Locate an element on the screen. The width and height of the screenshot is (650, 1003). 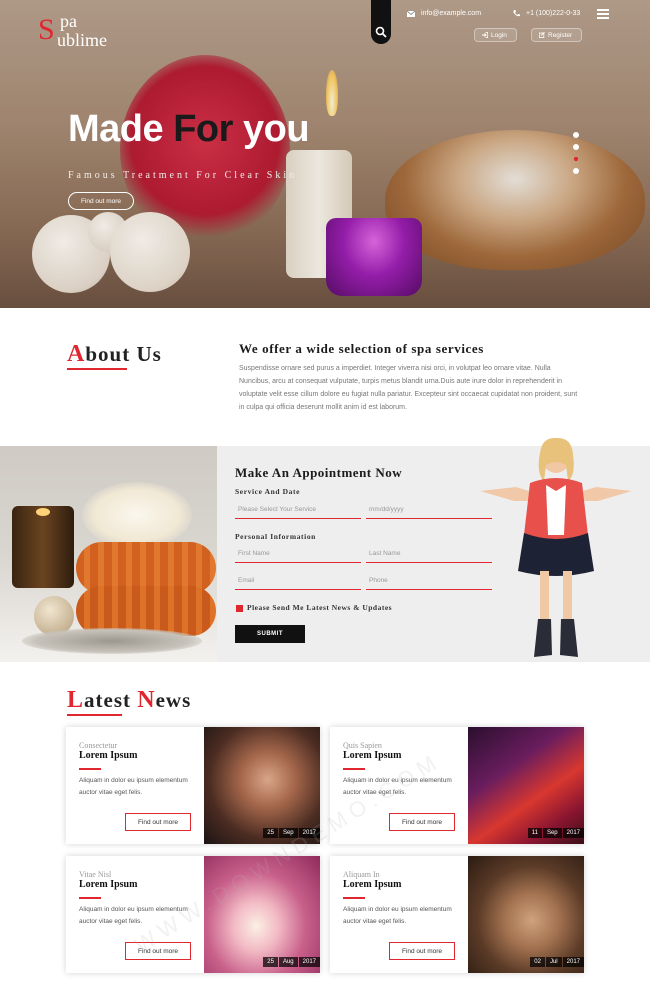
about-title-initial: A is located at coordinates (76, 354).